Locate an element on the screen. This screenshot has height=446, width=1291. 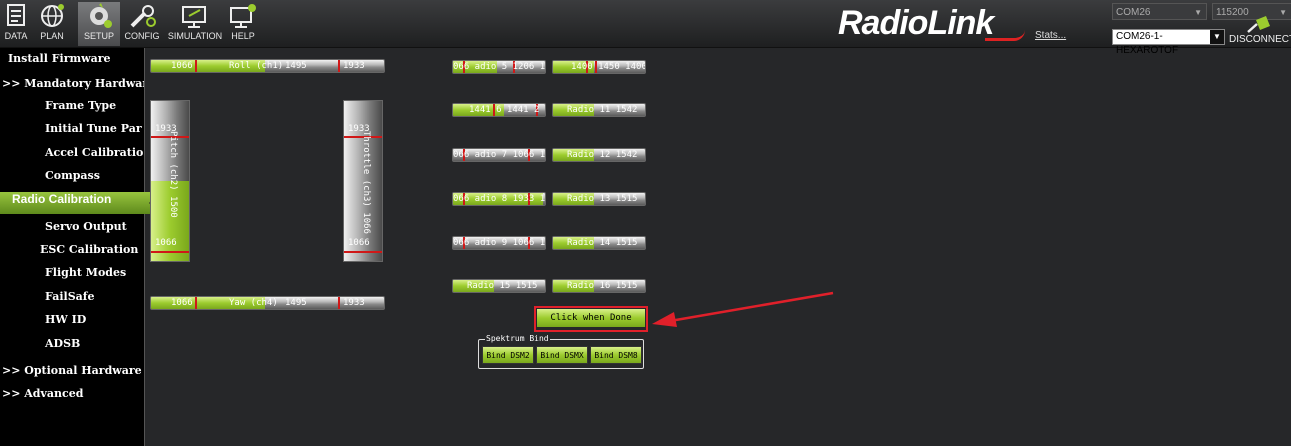
yaw-bar: 1066 Yaw (ch4) 1495 1933 is located at coordinates (267, 303).